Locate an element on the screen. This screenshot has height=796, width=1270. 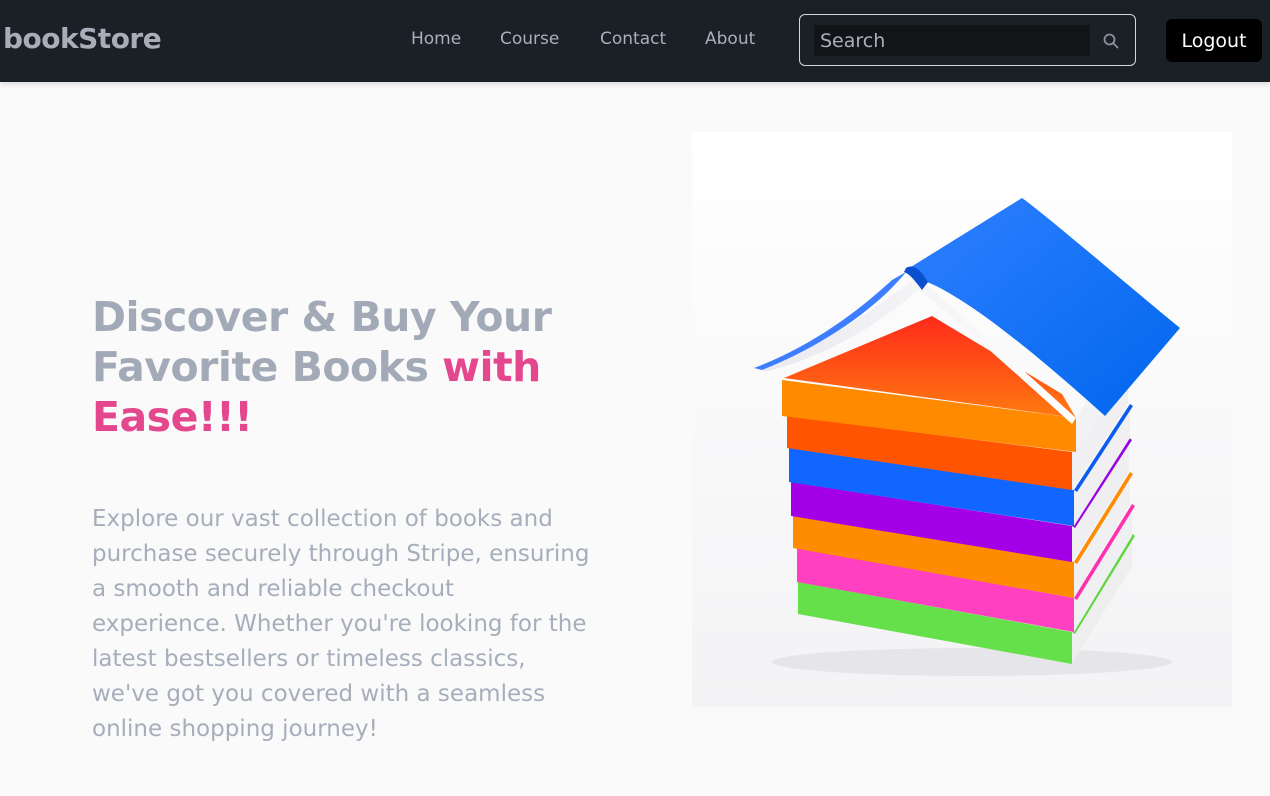
nav-link-course: Course is located at coordinates (529, 39).